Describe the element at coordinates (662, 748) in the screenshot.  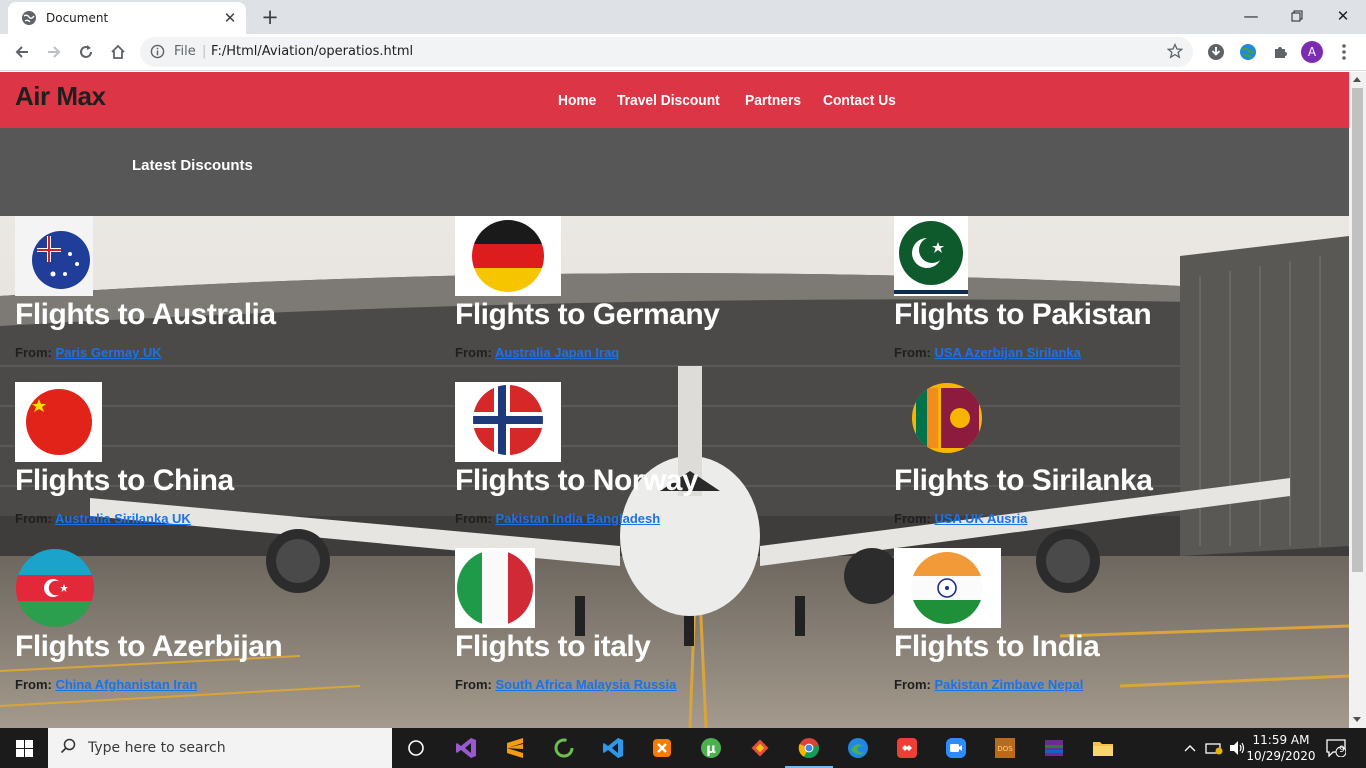
I see `xampp-icon` at that location.